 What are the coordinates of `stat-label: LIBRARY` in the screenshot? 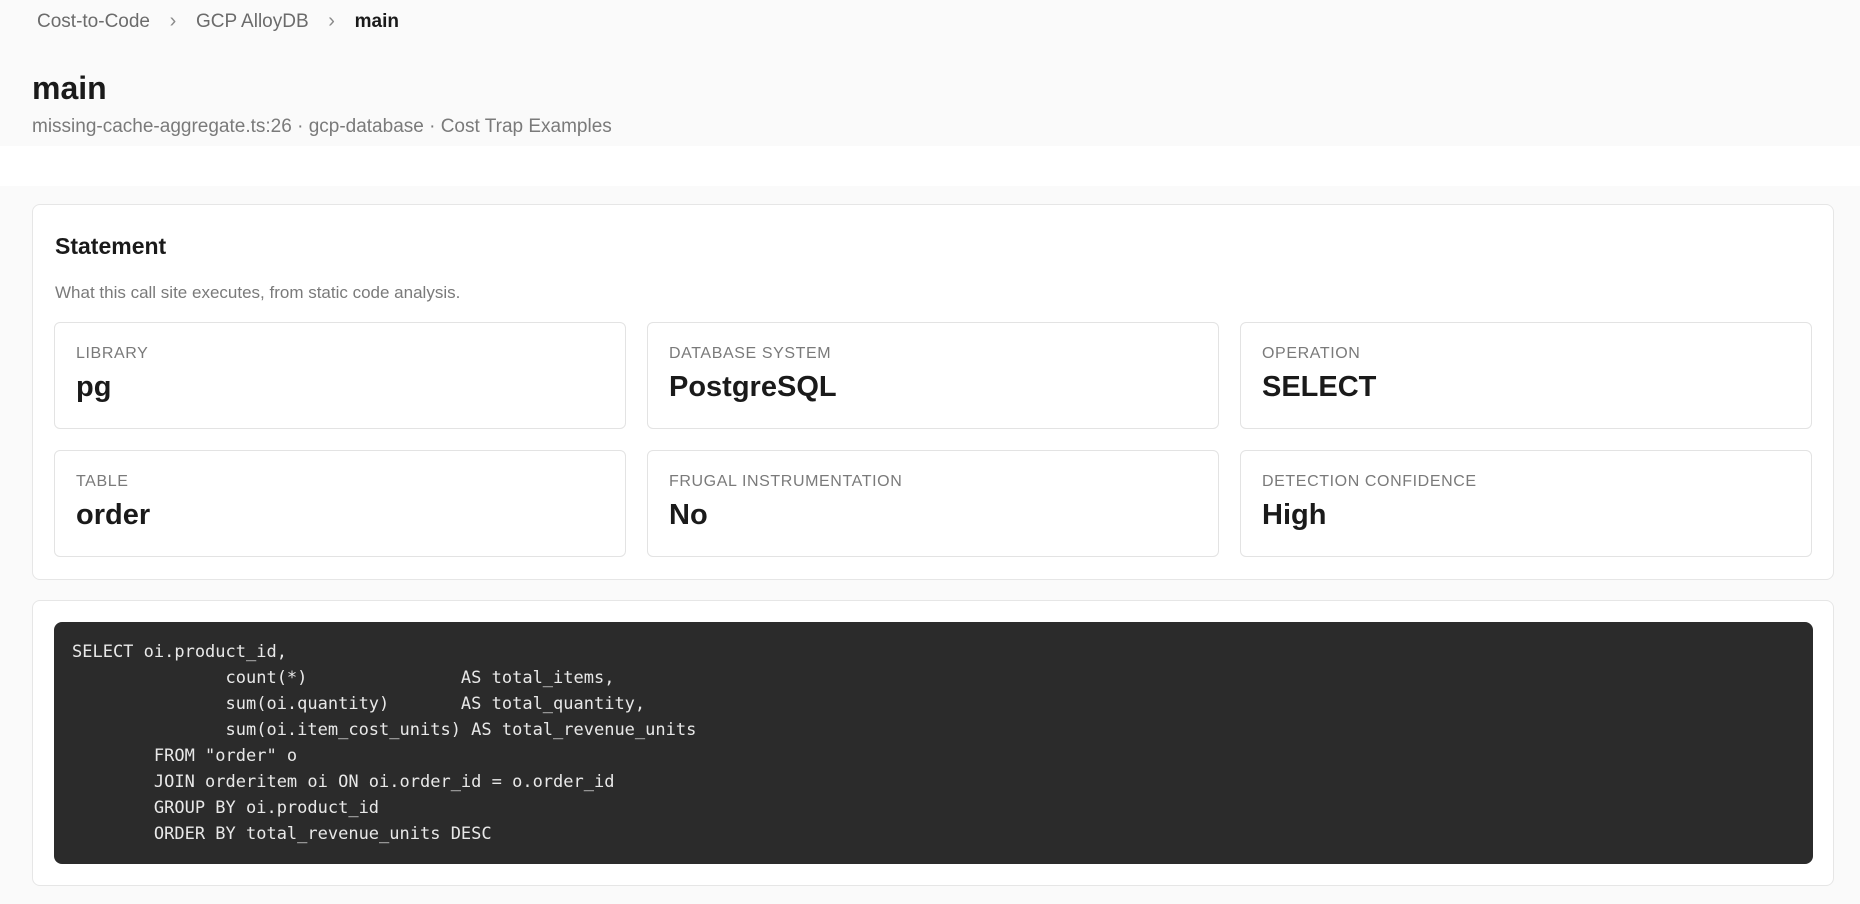 It's located at (112, 353).